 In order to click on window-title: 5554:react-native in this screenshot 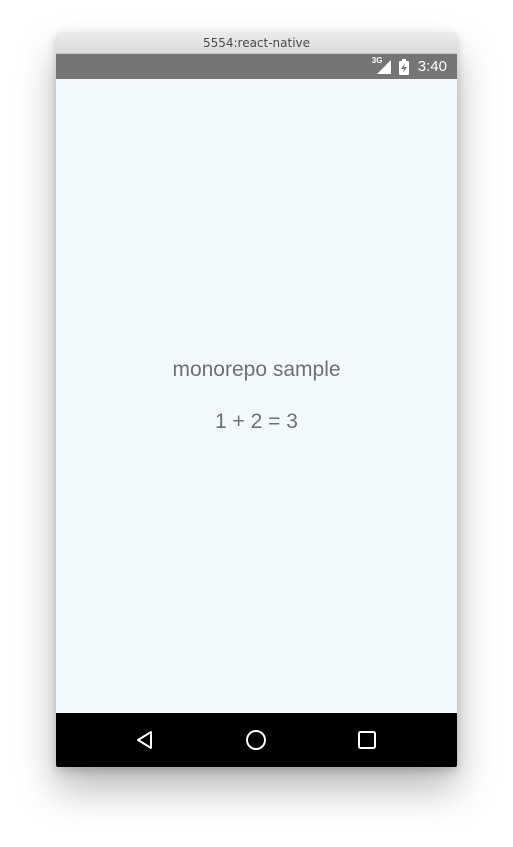, I will do `click(256, 43)`.